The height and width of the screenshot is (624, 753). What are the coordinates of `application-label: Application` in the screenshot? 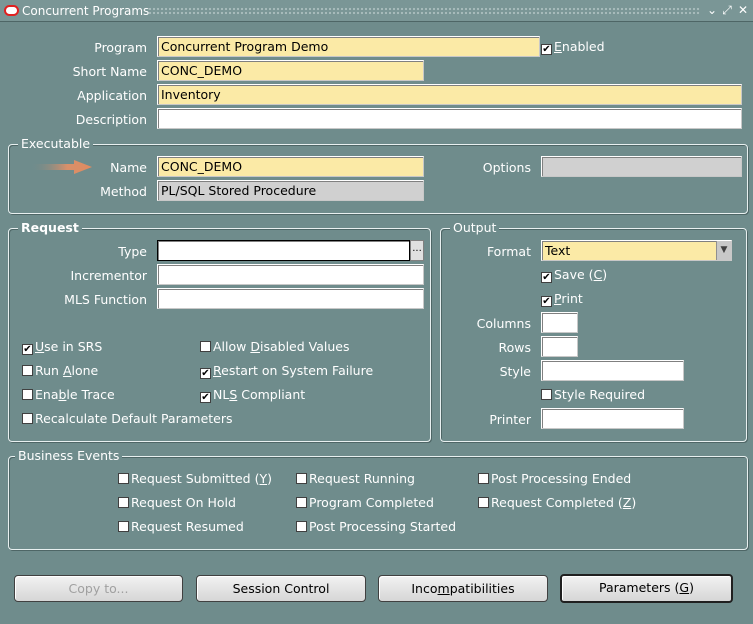 It's located at (112, 95).